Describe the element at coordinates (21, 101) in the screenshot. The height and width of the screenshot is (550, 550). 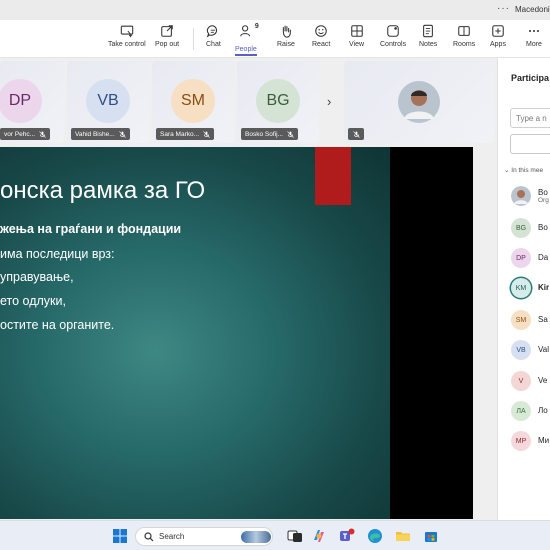
I see `avatar: DP` at that location.